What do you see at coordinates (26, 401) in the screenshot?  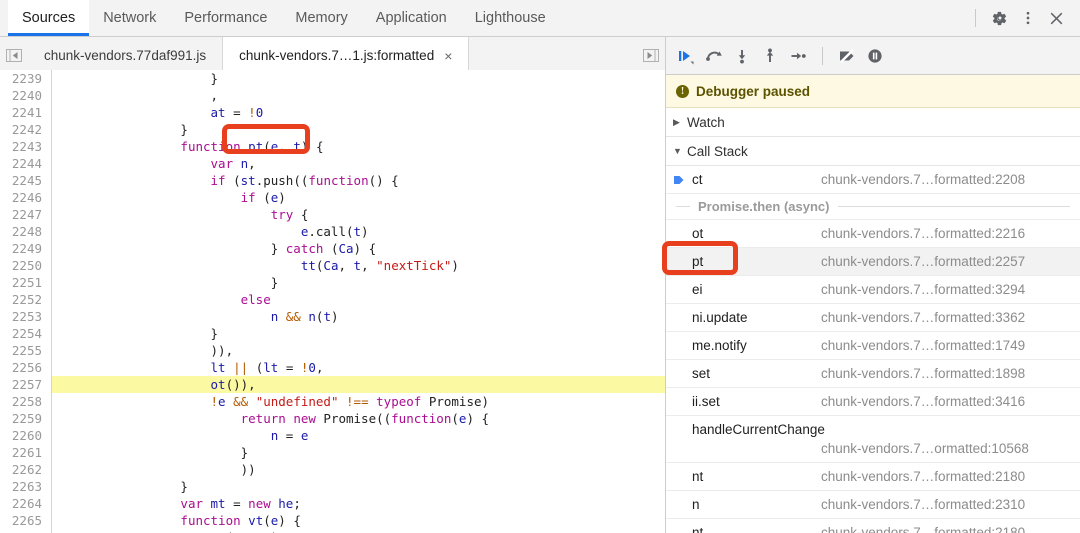 I see `line-number: 2258` at bounding box center [26, 401].